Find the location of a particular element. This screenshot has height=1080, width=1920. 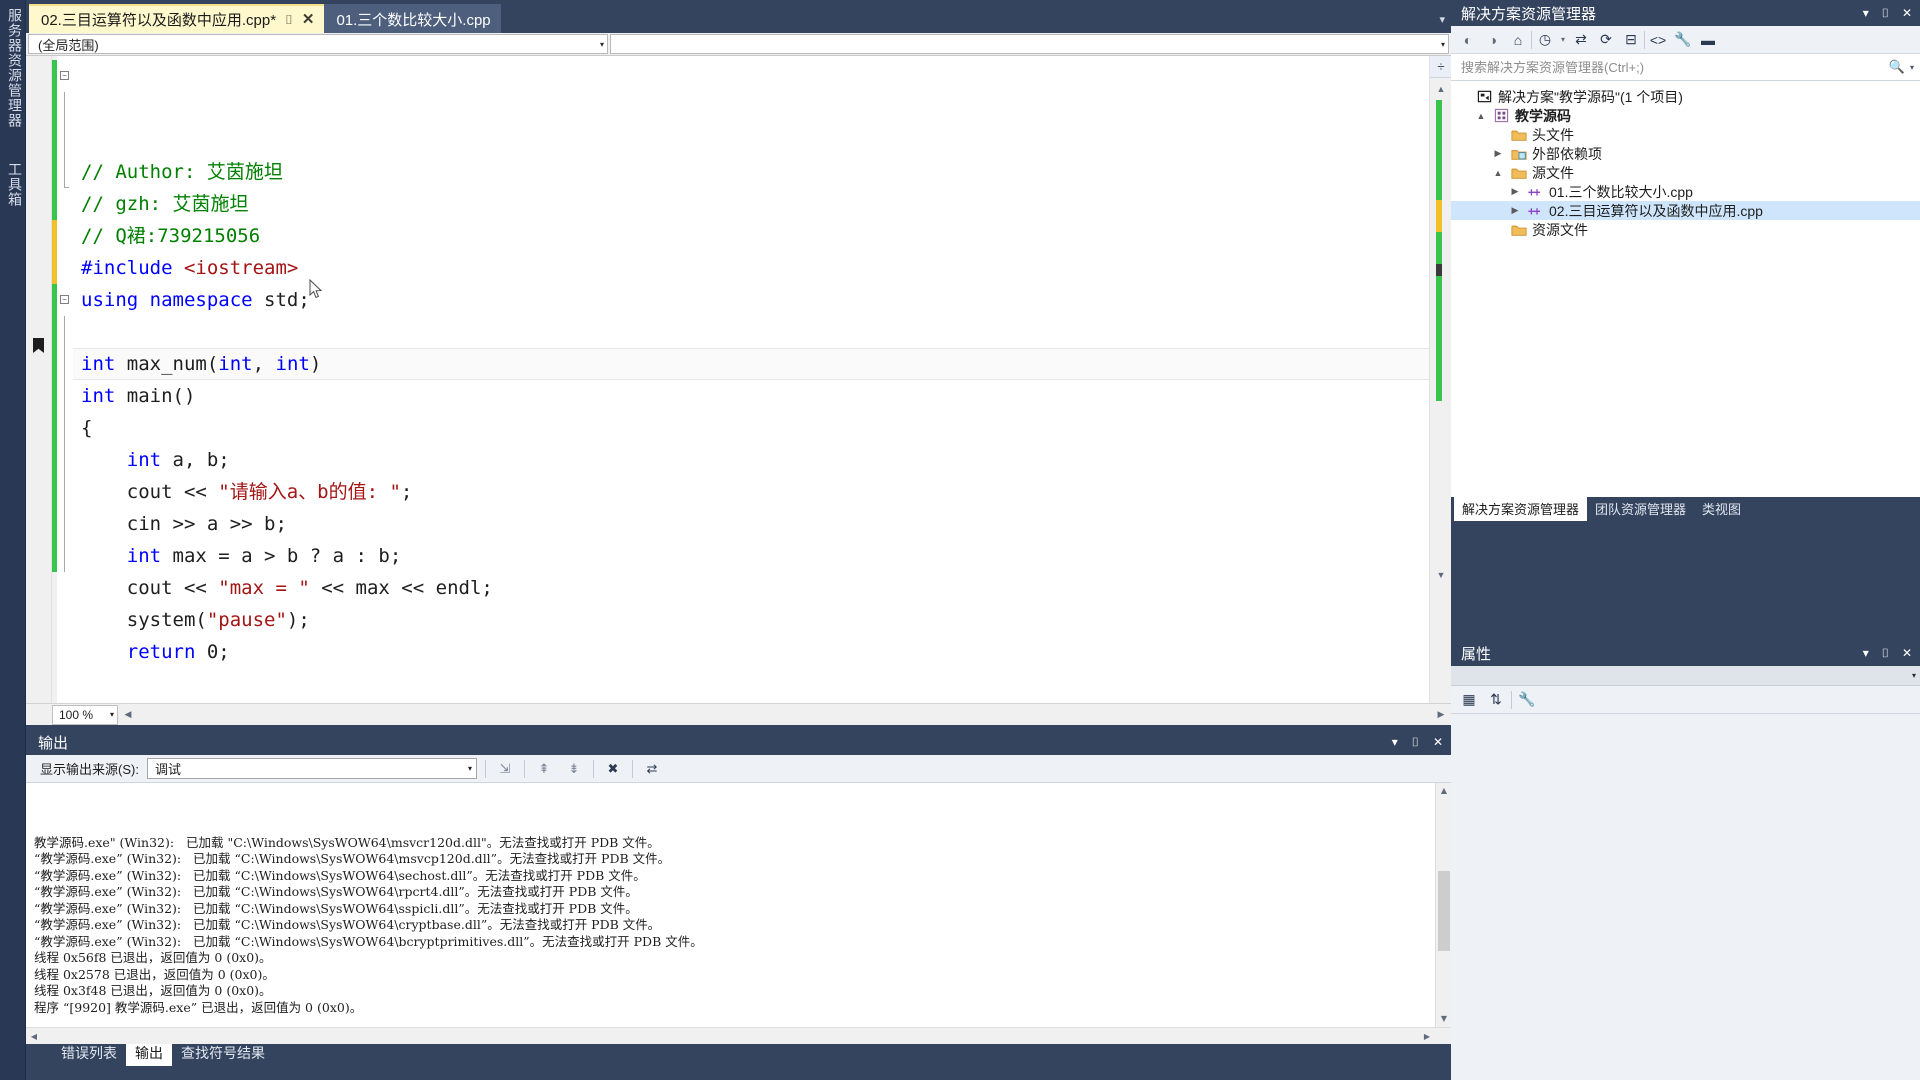

code-line: { is located at coordinates (751, 428).